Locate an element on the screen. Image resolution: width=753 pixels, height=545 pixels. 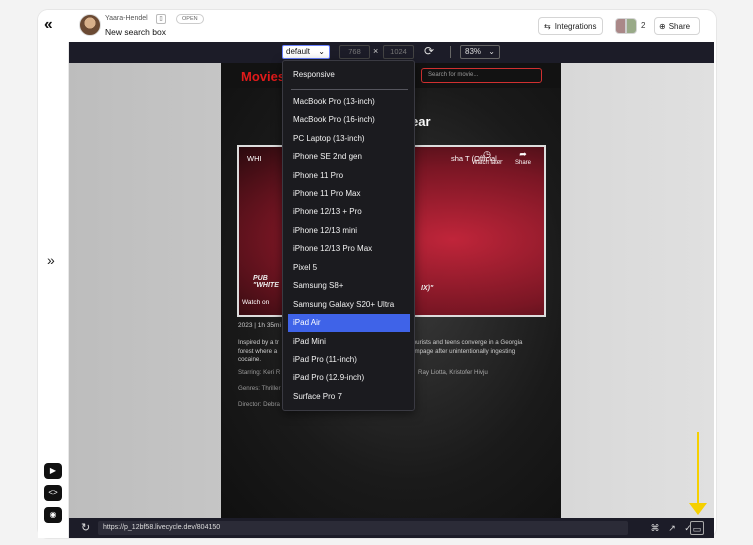
expand-chevrons-icon: » is located at coordinates (51, 260).